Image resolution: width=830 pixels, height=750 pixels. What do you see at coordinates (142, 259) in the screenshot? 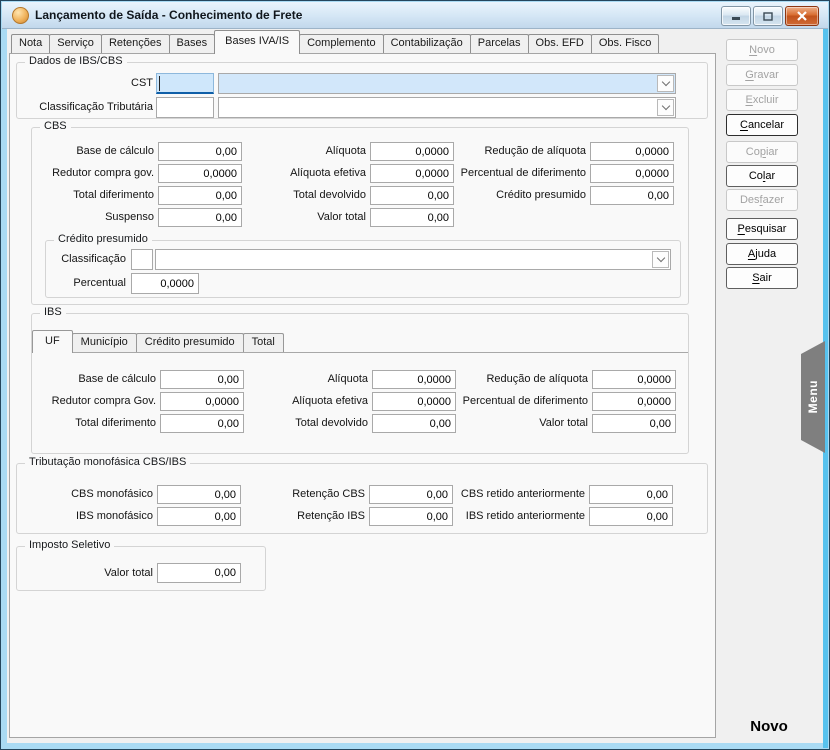
I see `credito-presumido-classificacao-code-input` at bounding box center [142, 259].